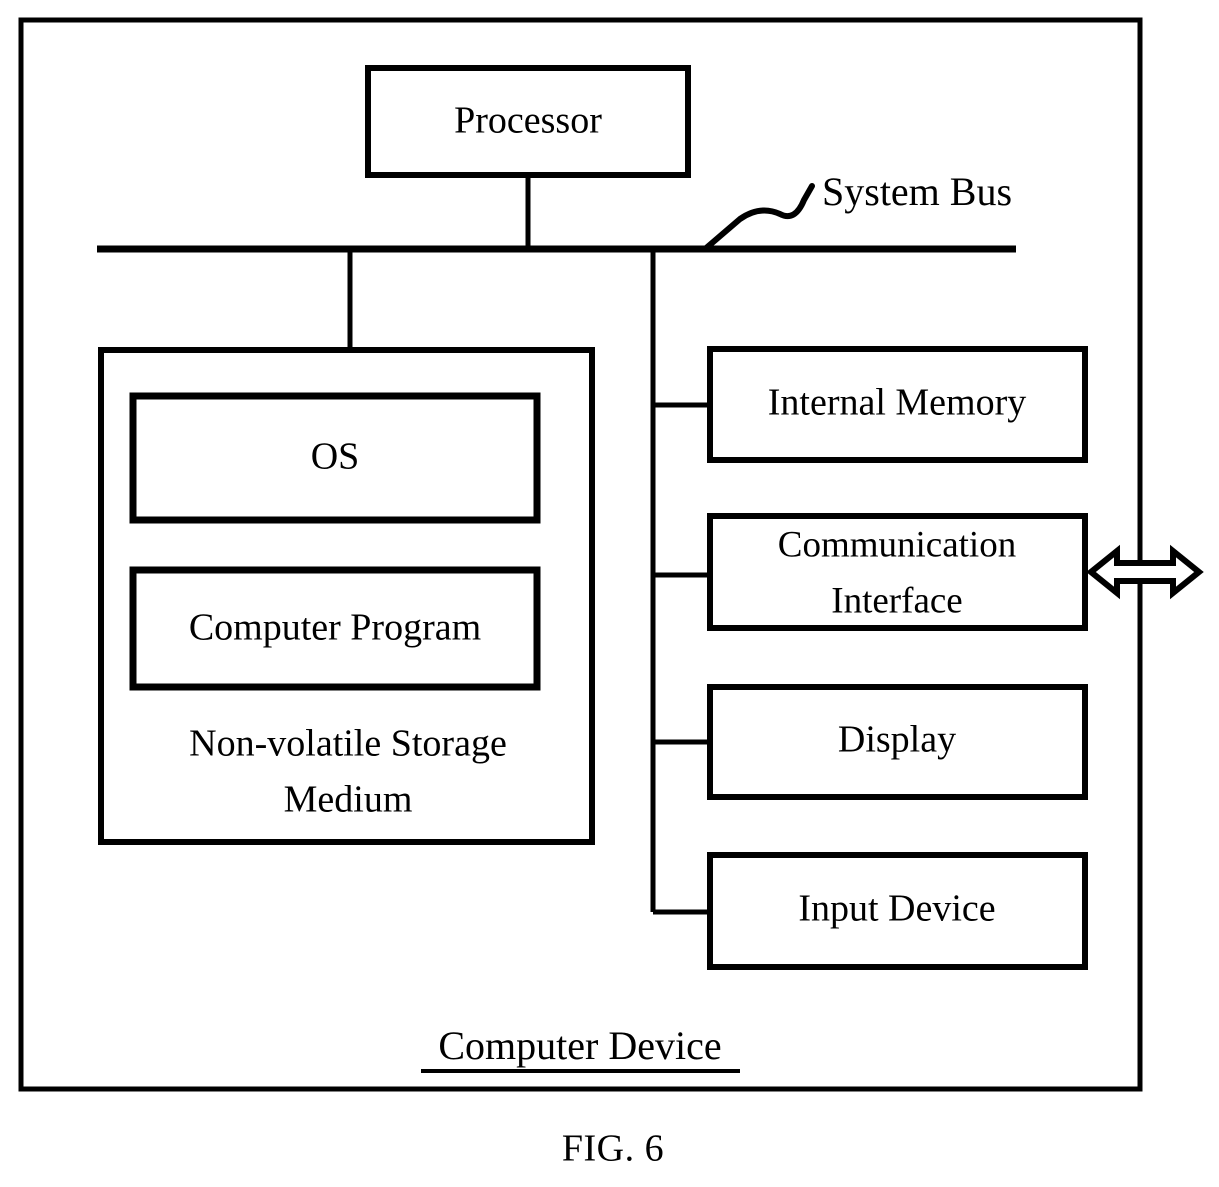  Describe the element at coordinates (897, 740) in the screenshot. I see `display-label: Display` at that location.